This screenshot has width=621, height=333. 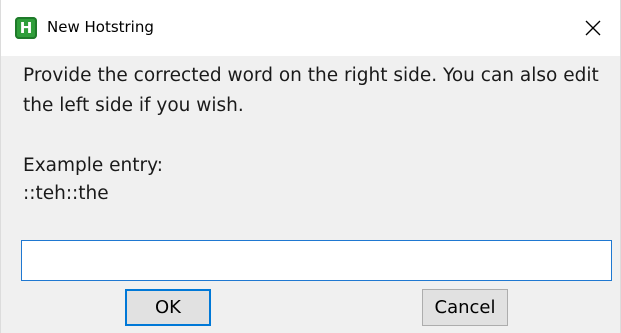 I want to click on hotstring-input, so click(x=316, y=260).